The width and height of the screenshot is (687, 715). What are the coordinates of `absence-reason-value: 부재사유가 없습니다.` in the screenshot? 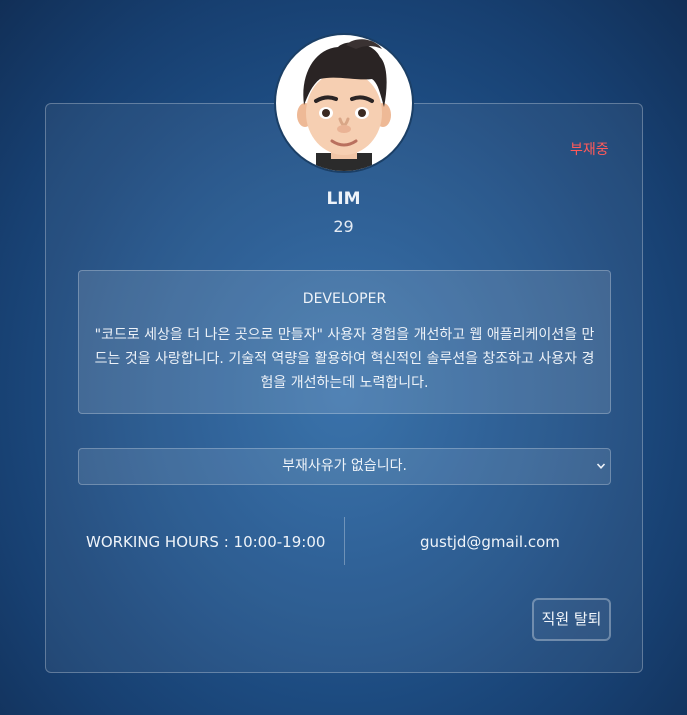 It's located at (344, 466).